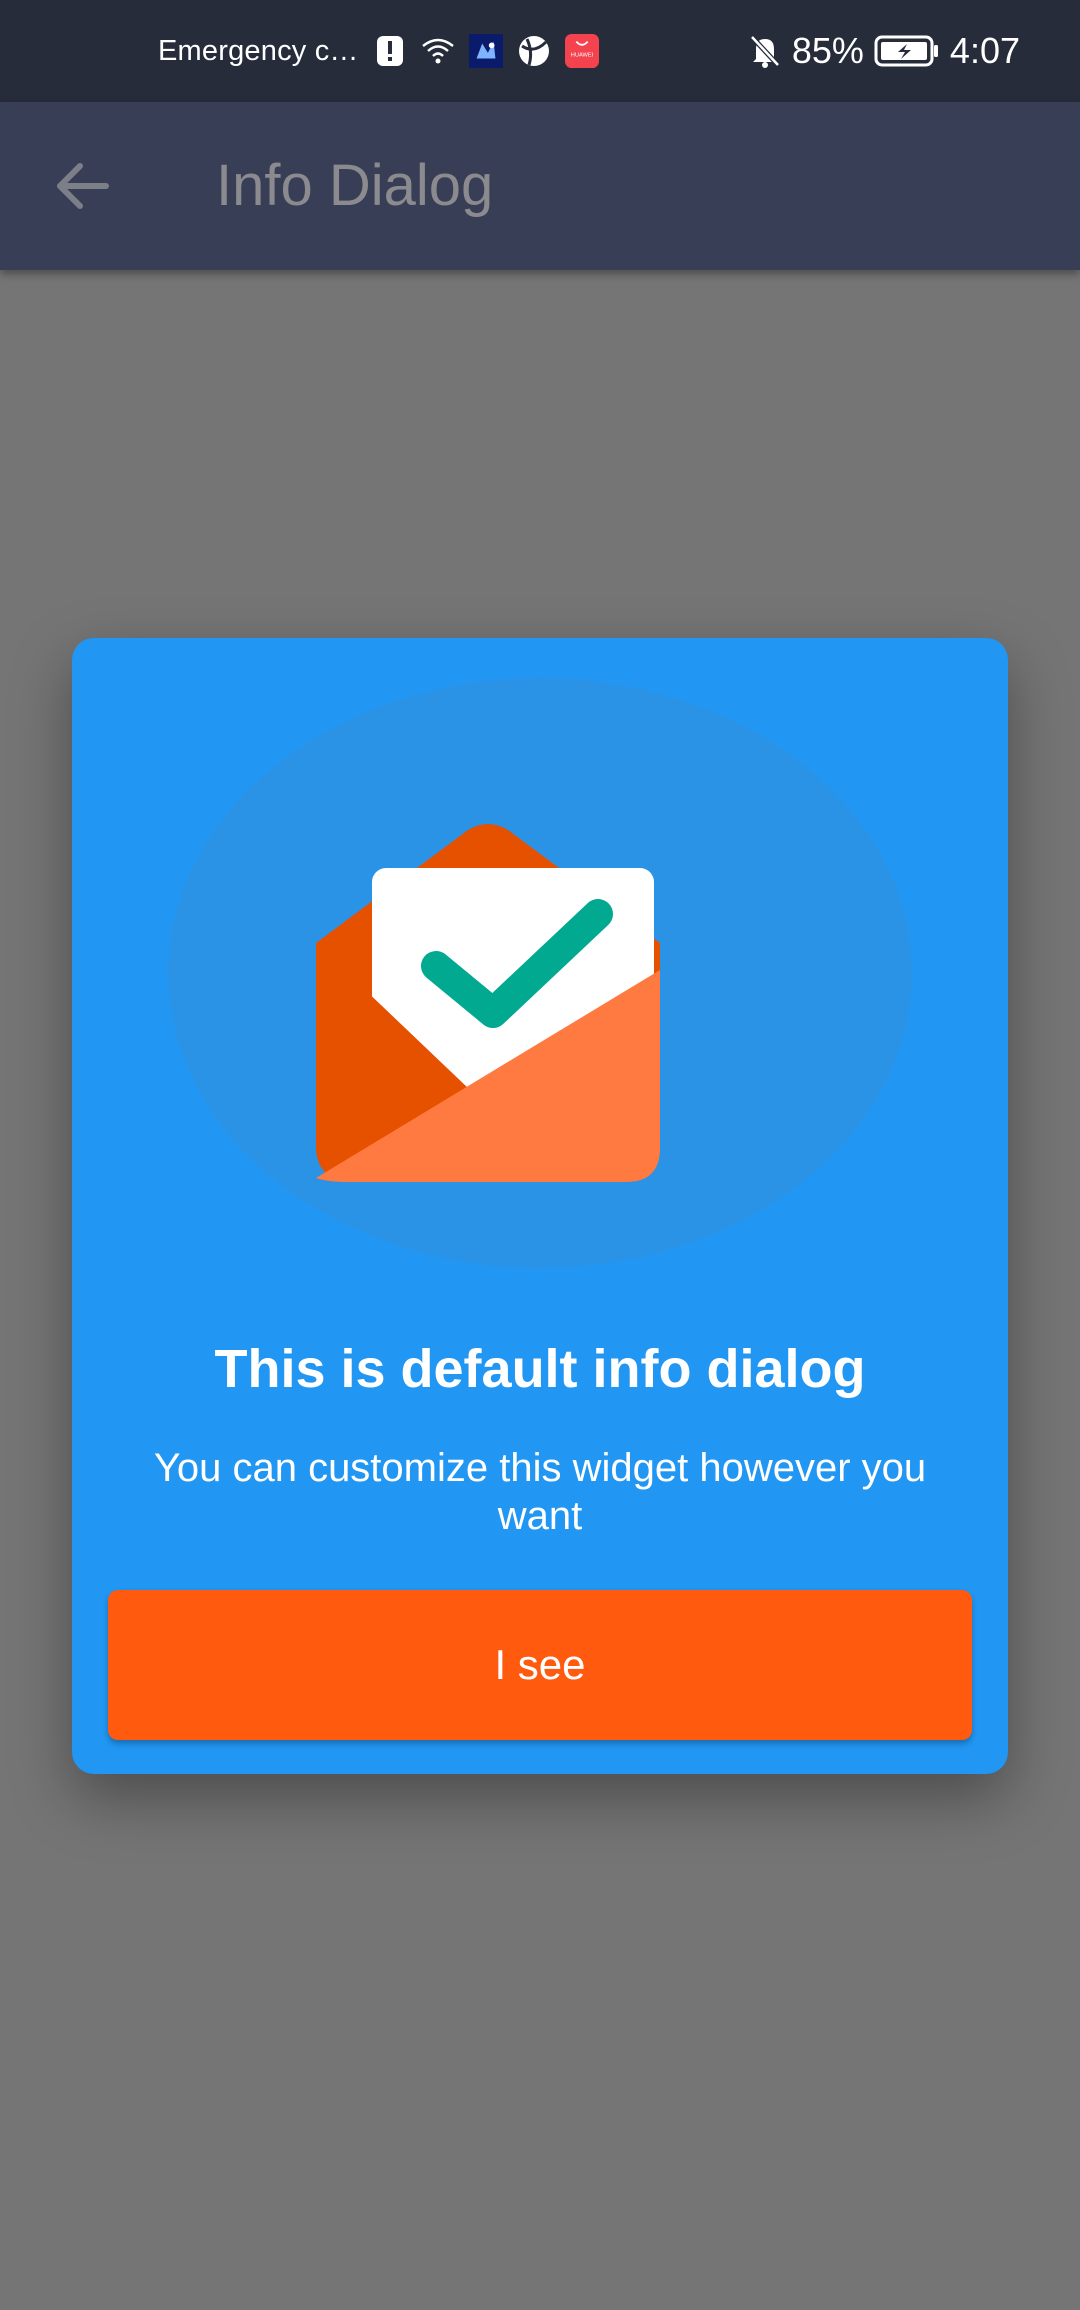  Describe the element at coordinates (355, 185) in the screenshot. I see `page-title: Info Dialog` at that location.